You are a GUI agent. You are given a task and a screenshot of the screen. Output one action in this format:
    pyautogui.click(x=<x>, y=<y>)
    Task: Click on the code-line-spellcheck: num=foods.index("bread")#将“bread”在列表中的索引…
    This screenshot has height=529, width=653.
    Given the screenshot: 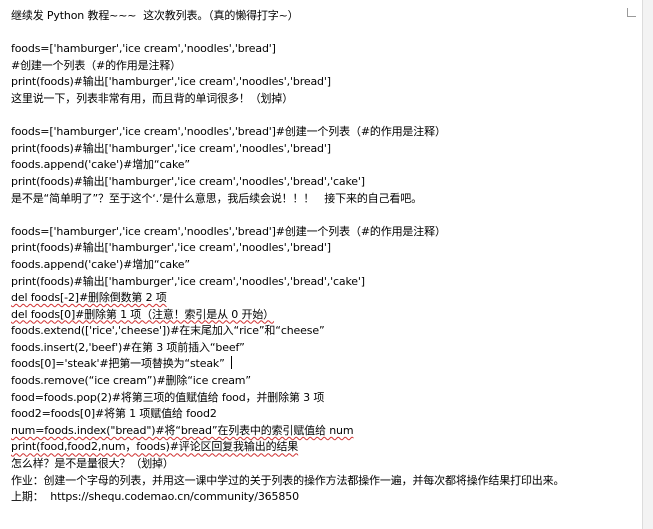 What is the action you would take?
    pyautogui.click(x=182, y=430)
    